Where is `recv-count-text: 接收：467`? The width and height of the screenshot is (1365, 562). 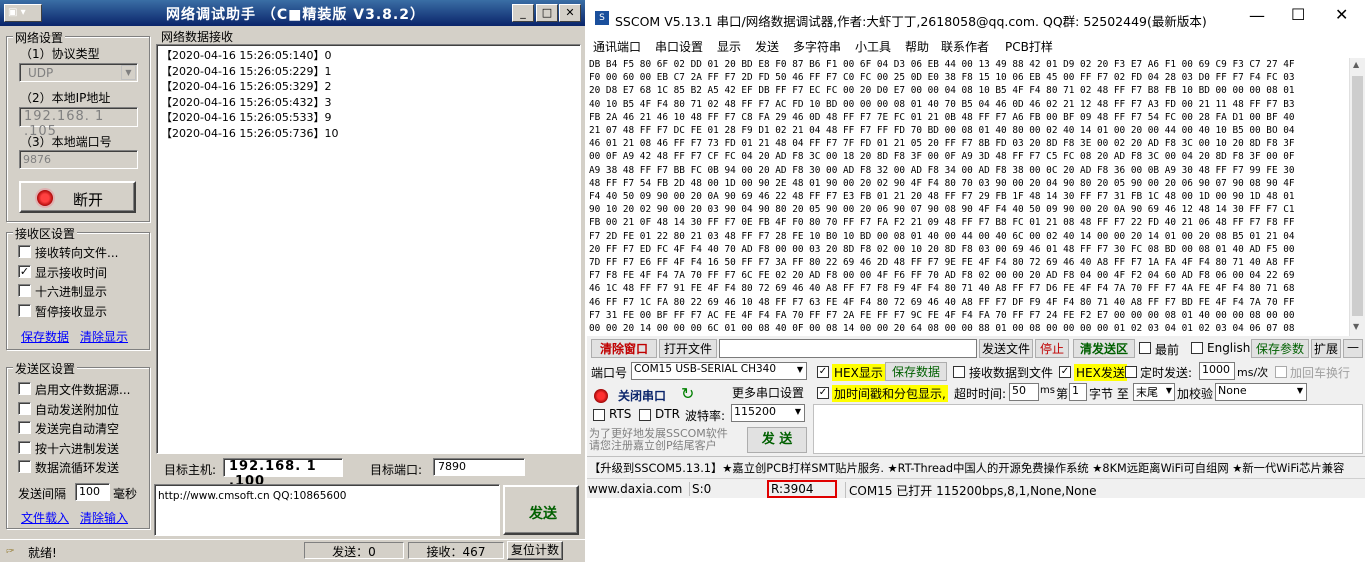 recv-count-text: 接收：467 is located at coordinates (456, 552).